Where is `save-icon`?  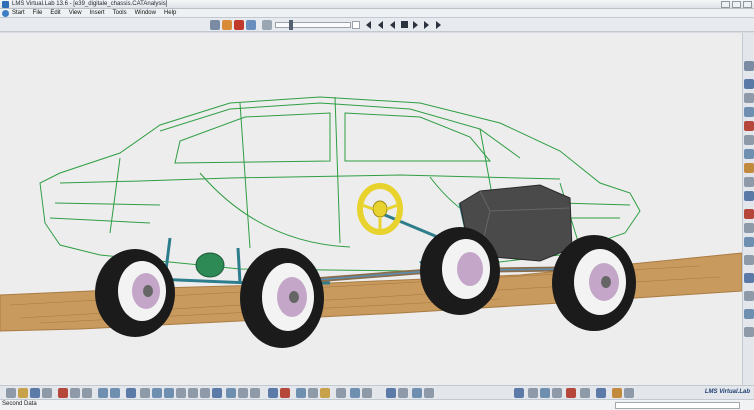
save-icon is located at coordinates (35, 393).